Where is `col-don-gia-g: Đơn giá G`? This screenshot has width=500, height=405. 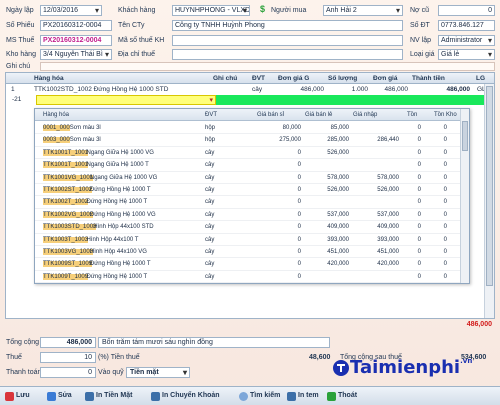
col-don-gia-g: Đơn giá G is located at coordinates (293, 78).